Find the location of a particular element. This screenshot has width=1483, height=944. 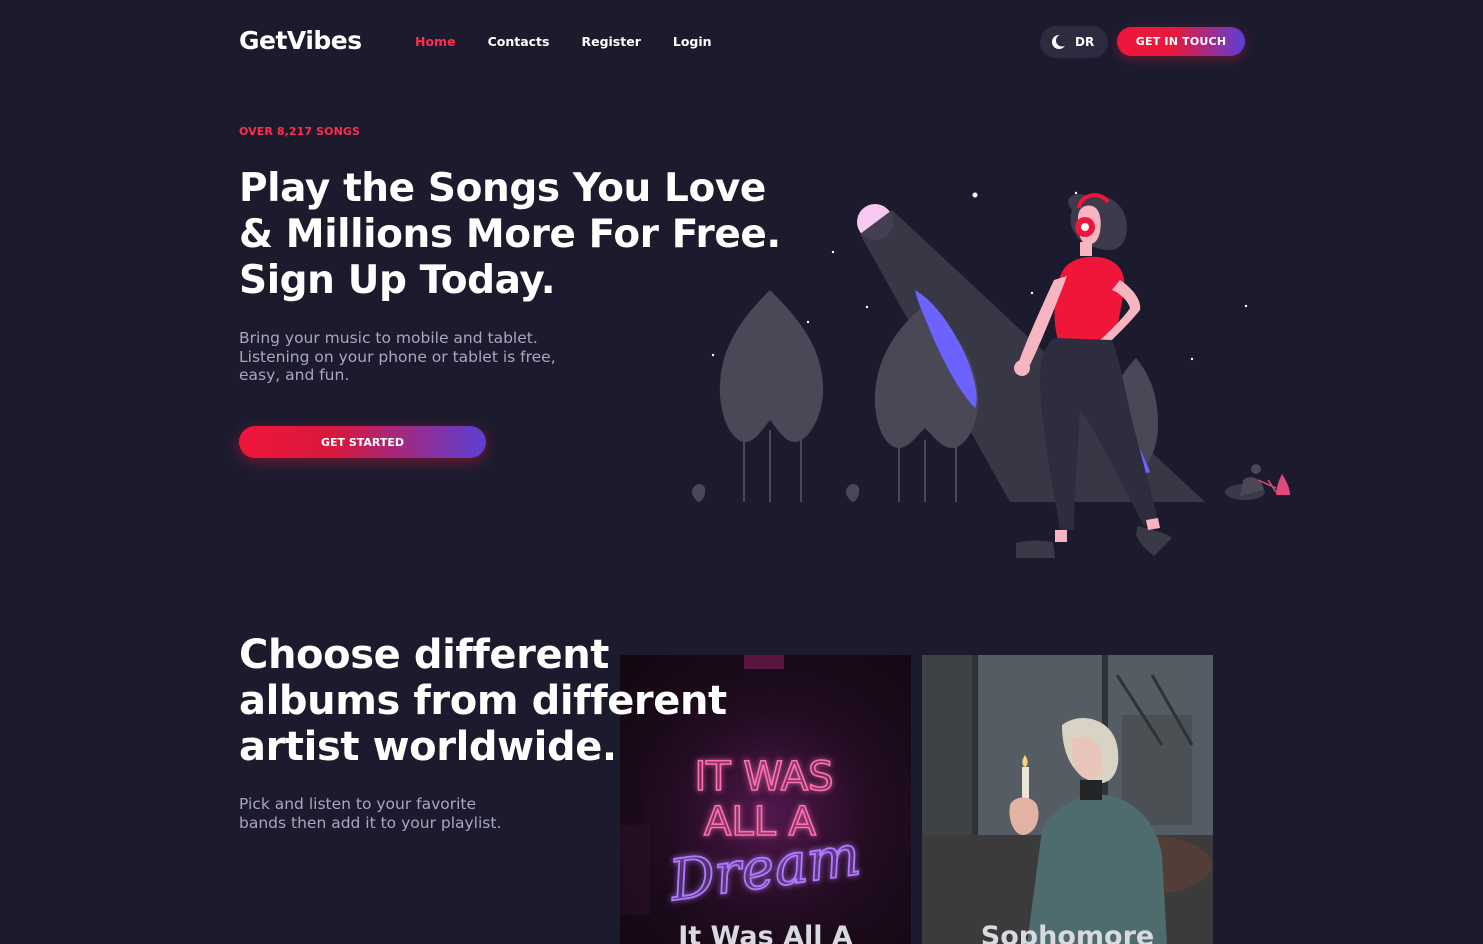

songs-count-eyebrow: OVER 8,217 SONGS is located at coordinates (300, 131).